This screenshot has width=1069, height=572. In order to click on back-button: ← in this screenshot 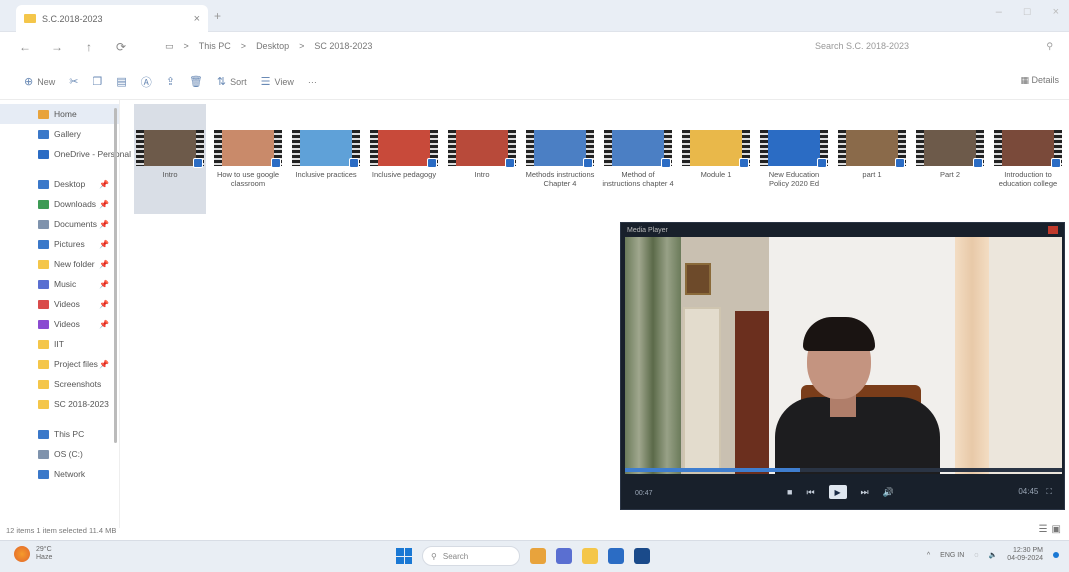, I will do `click(25, 47)`.